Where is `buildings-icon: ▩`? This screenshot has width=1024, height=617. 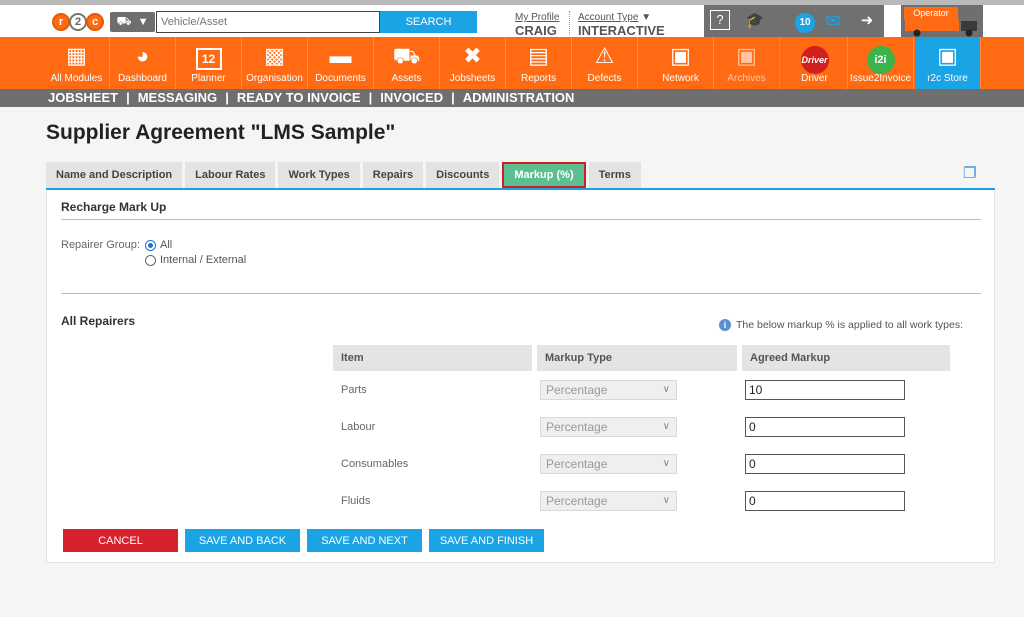 buildings-icon: ▩ is located at coordinates (274, 55).